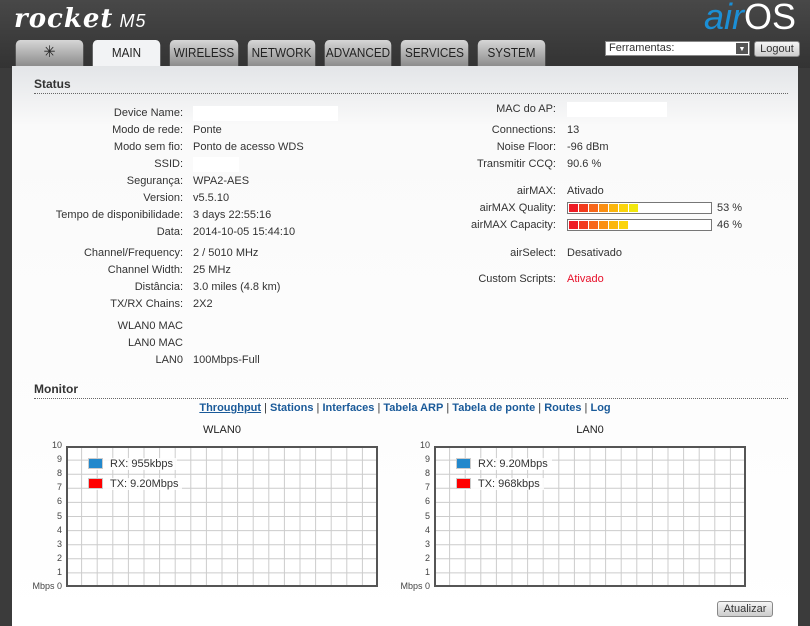 This screenshot has height=626, width=810. Describe the element at coordinates (677, 48) in the screenshot. I see `tools-select: Ferramentas: ▼` at that location.